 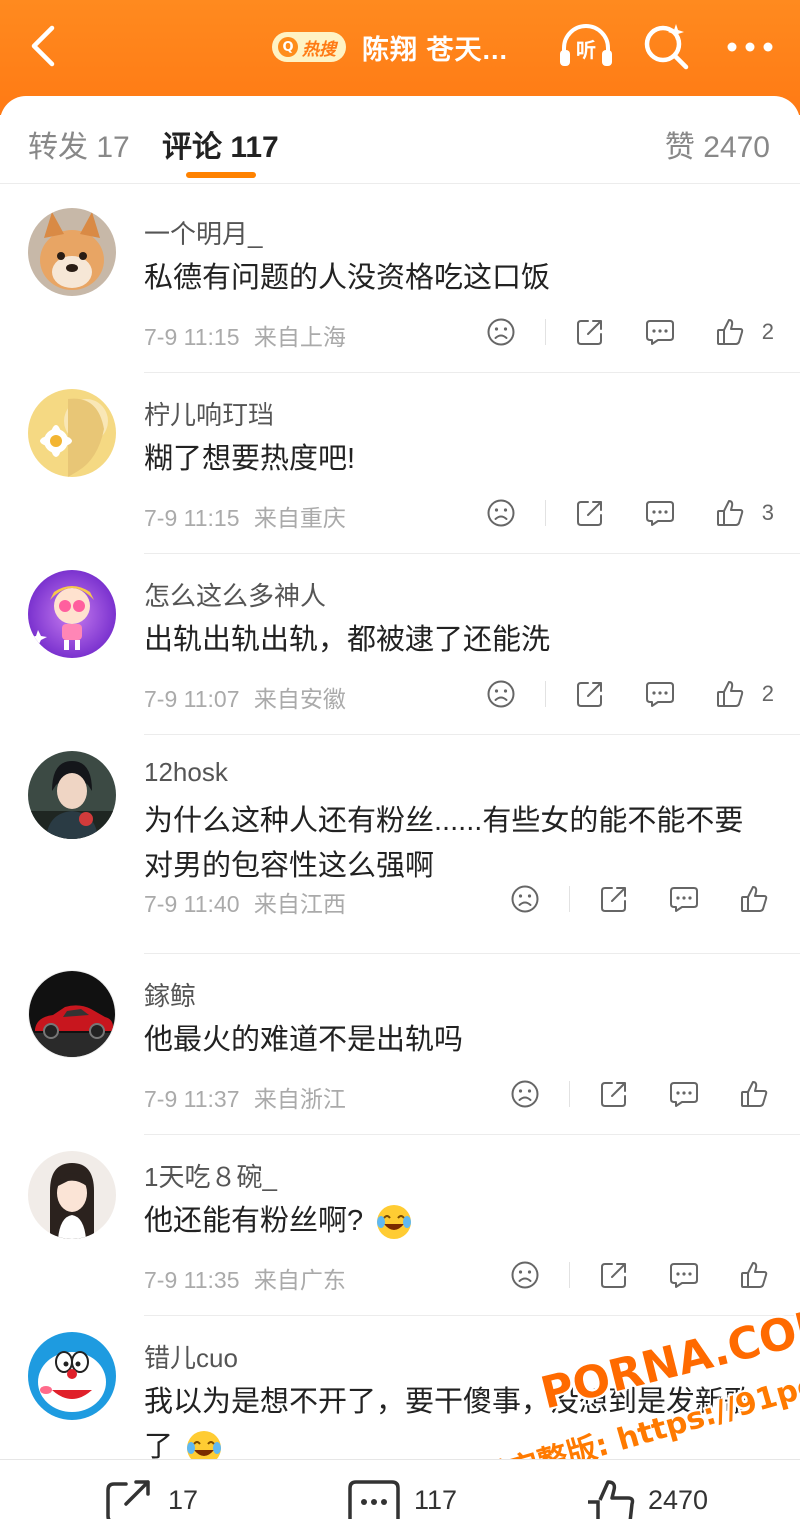 What do you see at coordinates (186, 772) in the screenshot?
I see `comment-username: 12hosk` at bounding box center [186, 772].